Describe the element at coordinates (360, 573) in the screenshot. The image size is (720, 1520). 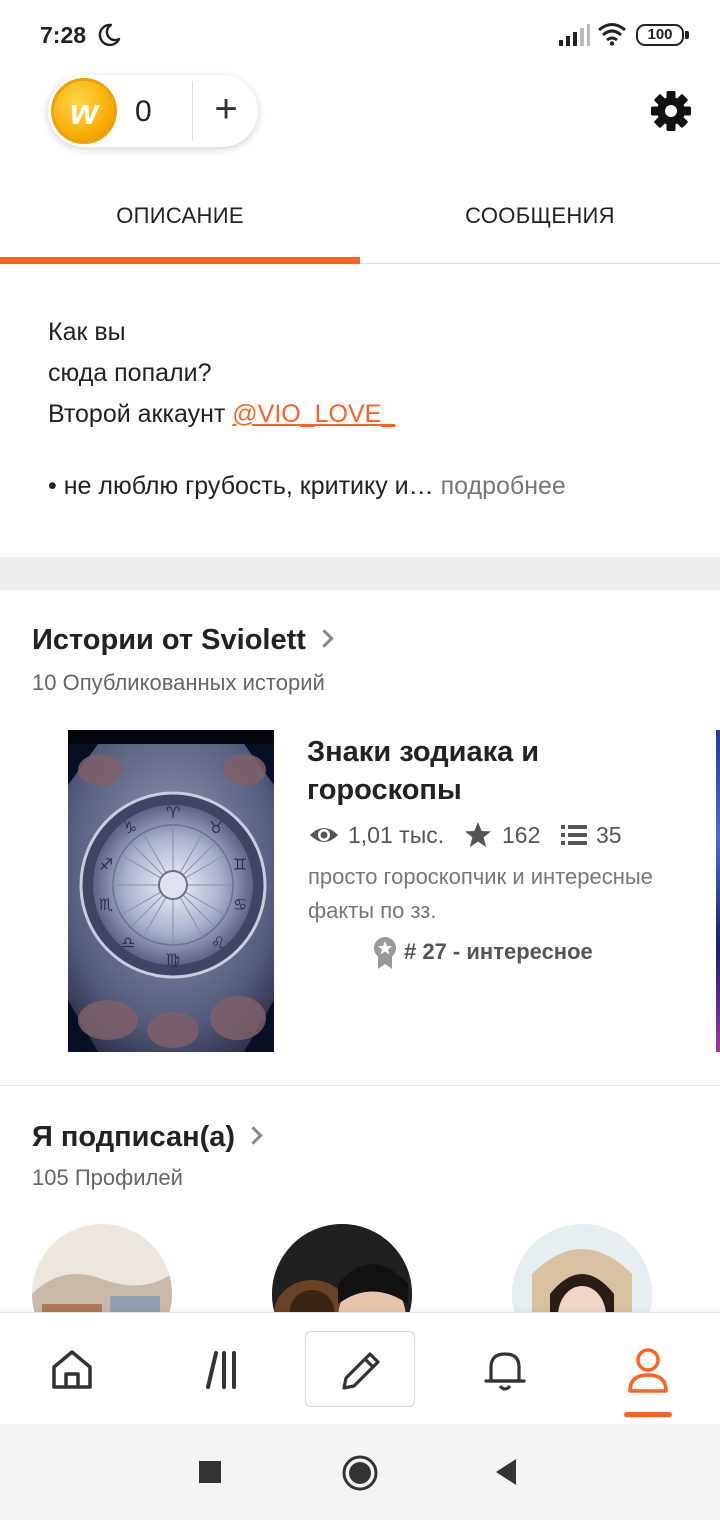
I see `section-separator` at that location.